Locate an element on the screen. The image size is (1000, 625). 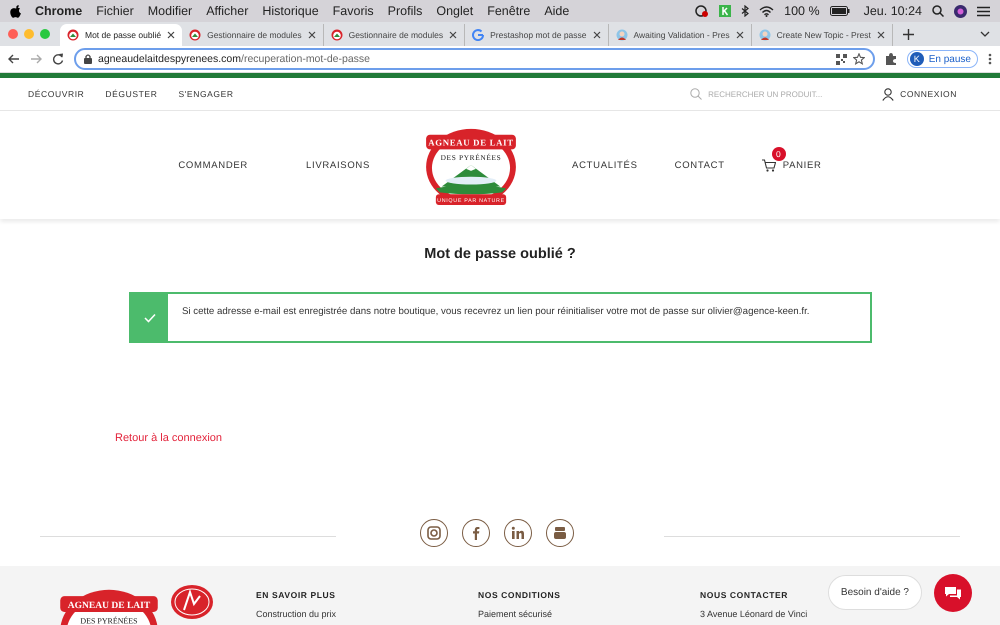
battery-icon is located at coordinates (840, 11).